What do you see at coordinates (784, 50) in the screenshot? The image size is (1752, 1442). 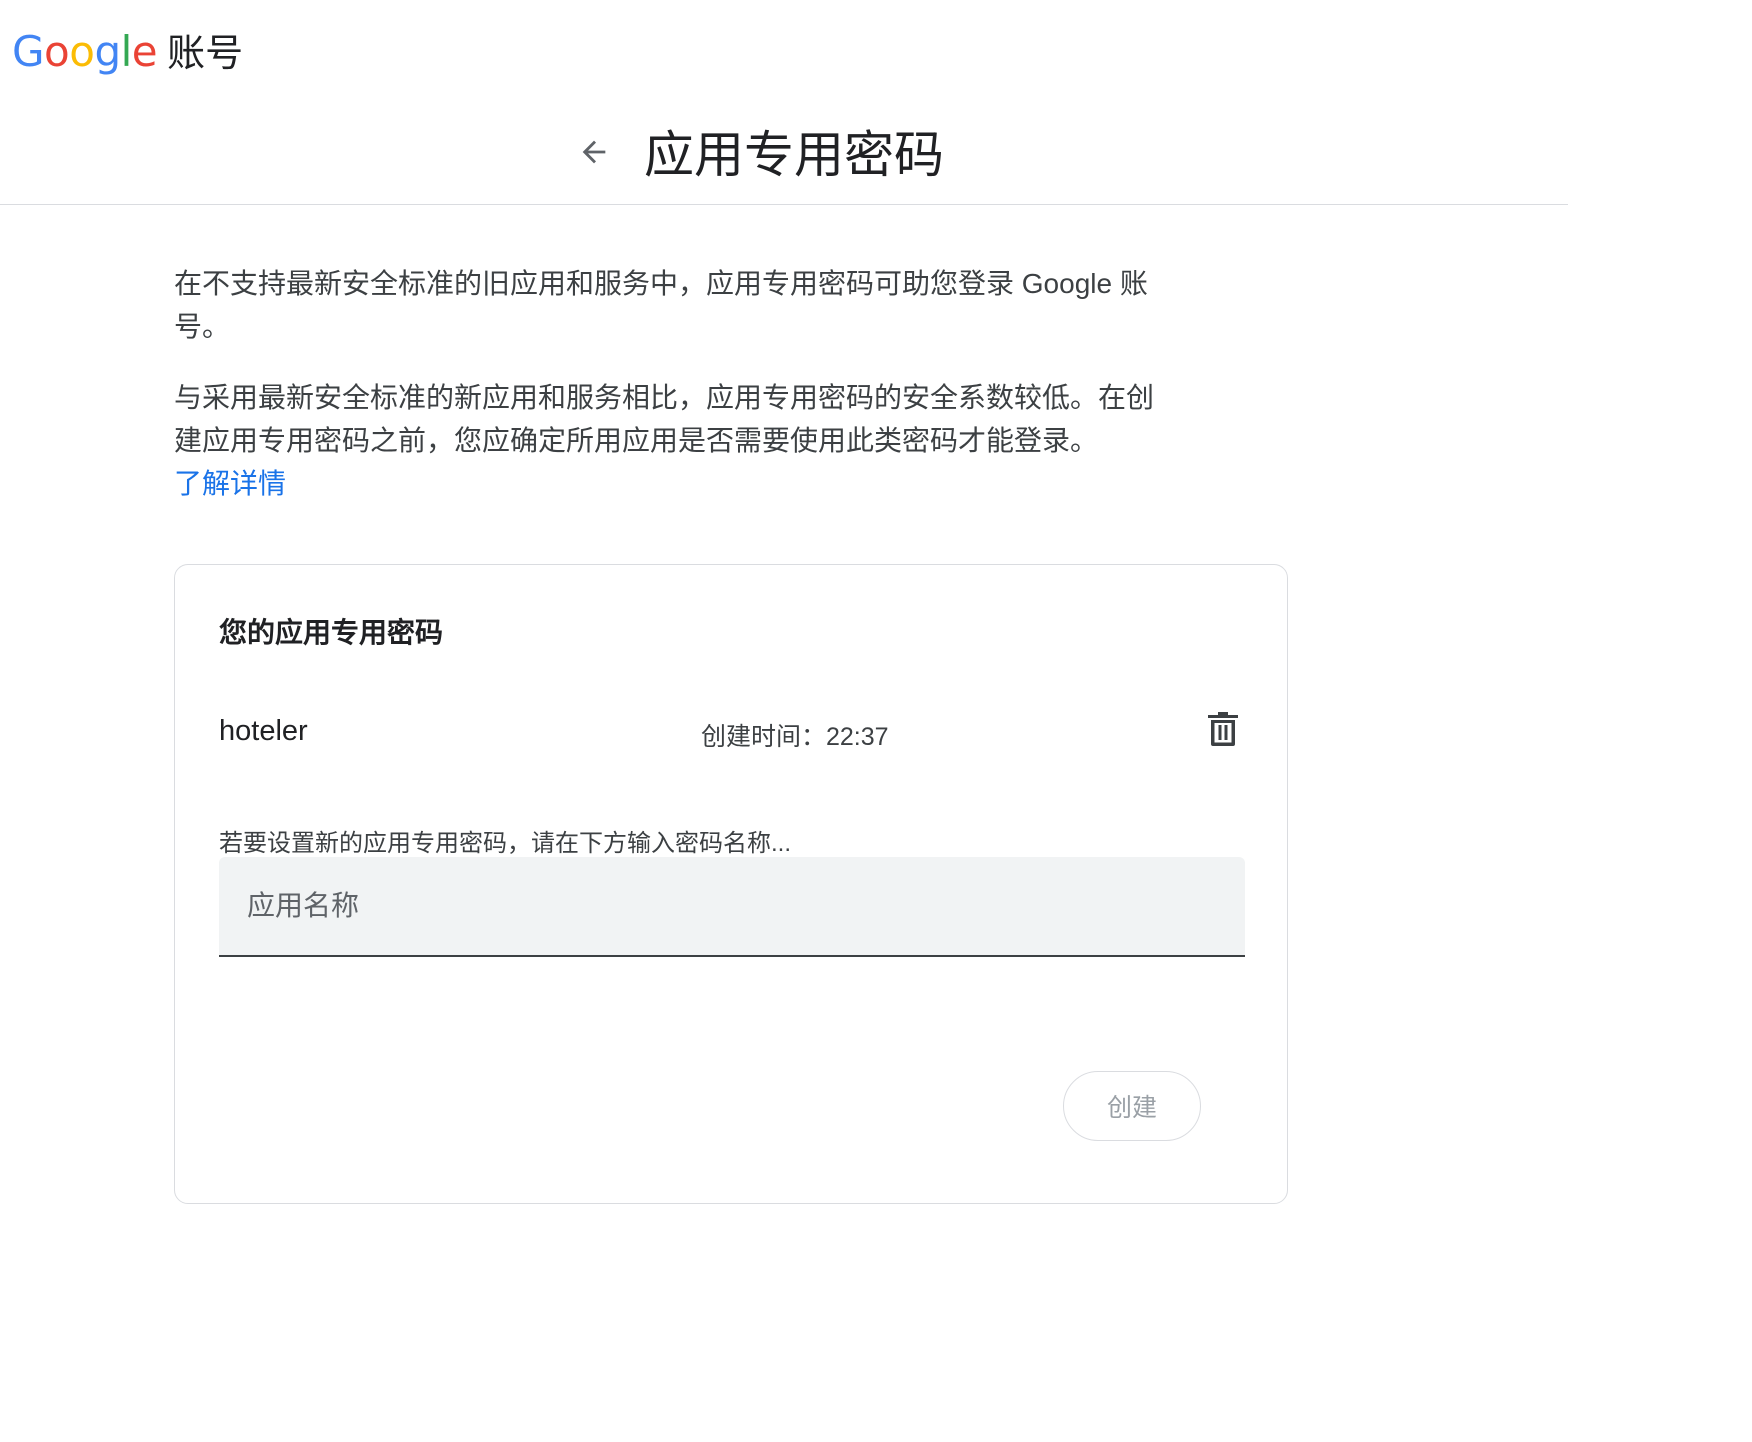 I see `top-bar: Google 账号` at bounding box center [784, 50].